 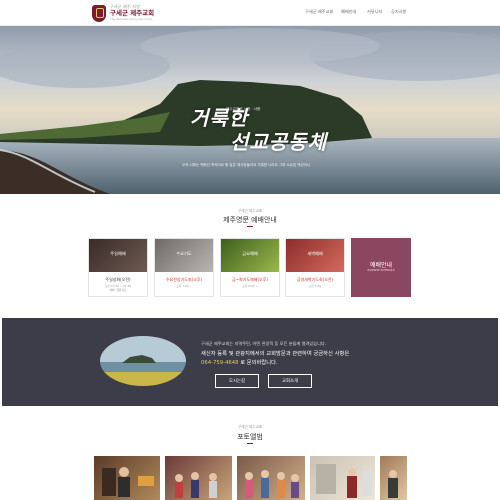 What do you see at coordinates (184, 267) in the screenshot?
I see `worship-card-wednesday: 수요기도 수요찬양기도회(오후) 오후 7:30 ~` at bounding box center [184, 267].